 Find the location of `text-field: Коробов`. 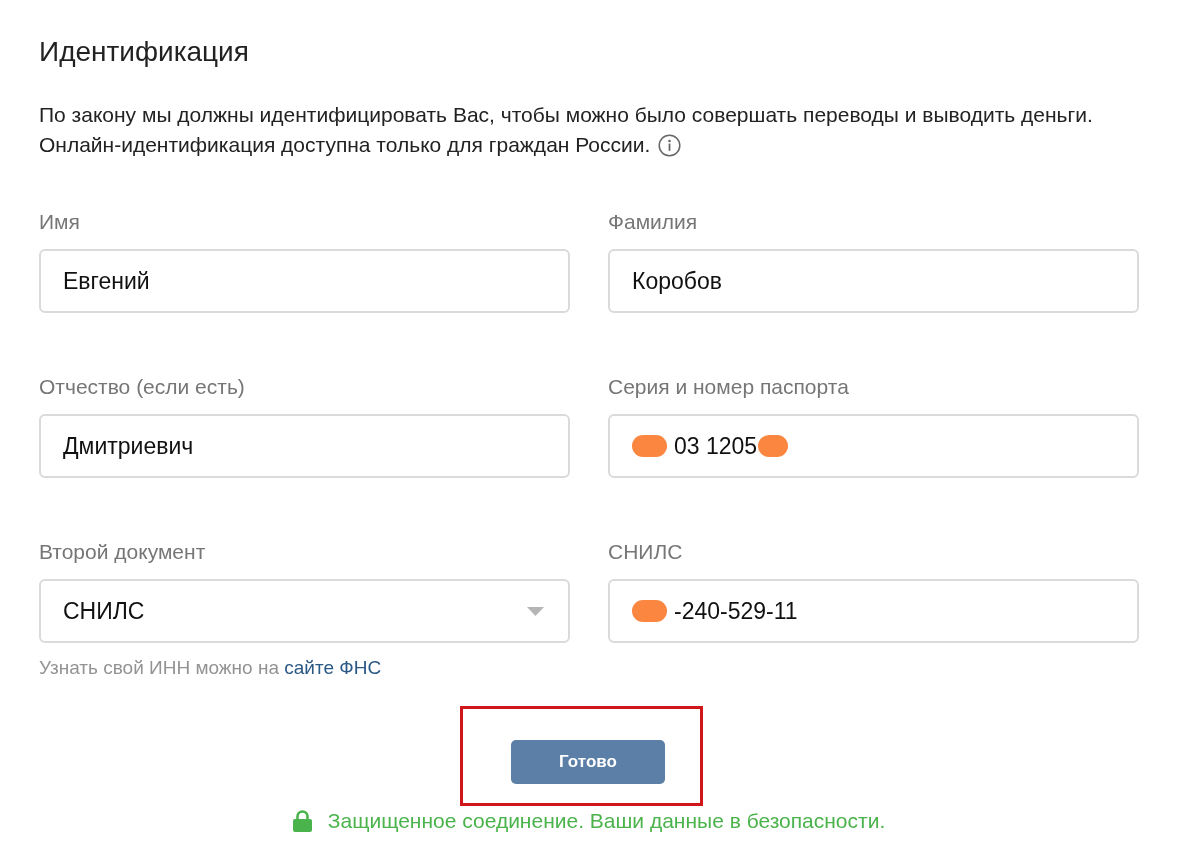

text-field: Коробов is located at coordinates (873, 281).